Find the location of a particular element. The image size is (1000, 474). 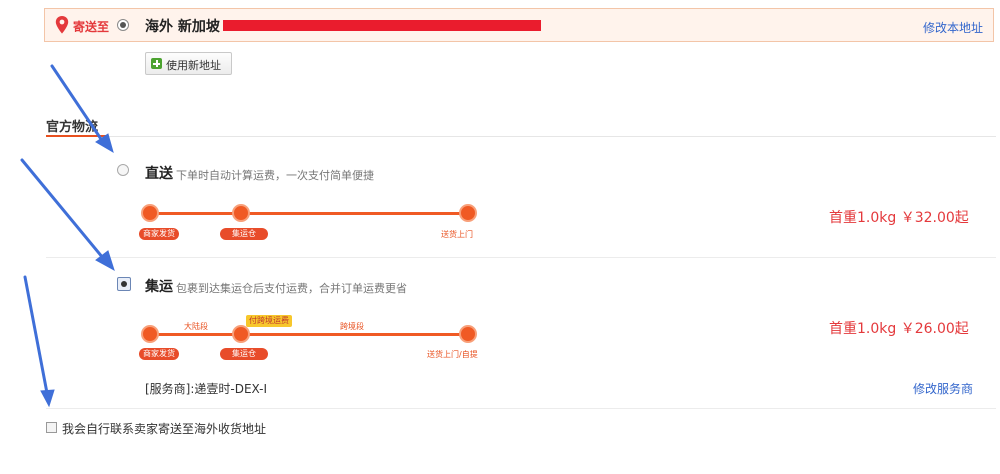

annotation-arrows is located at coordinates (67, 236).